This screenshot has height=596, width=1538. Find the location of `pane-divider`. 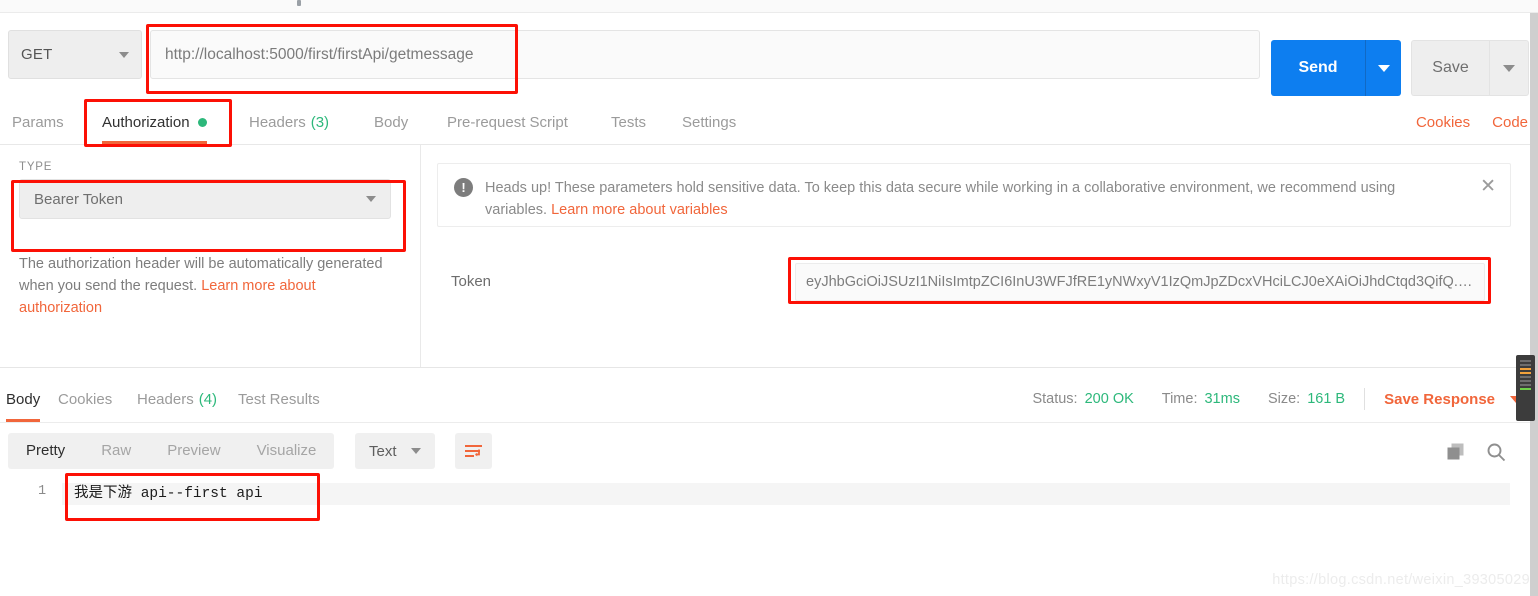

pane-divider is located at coordinates (420, 256).